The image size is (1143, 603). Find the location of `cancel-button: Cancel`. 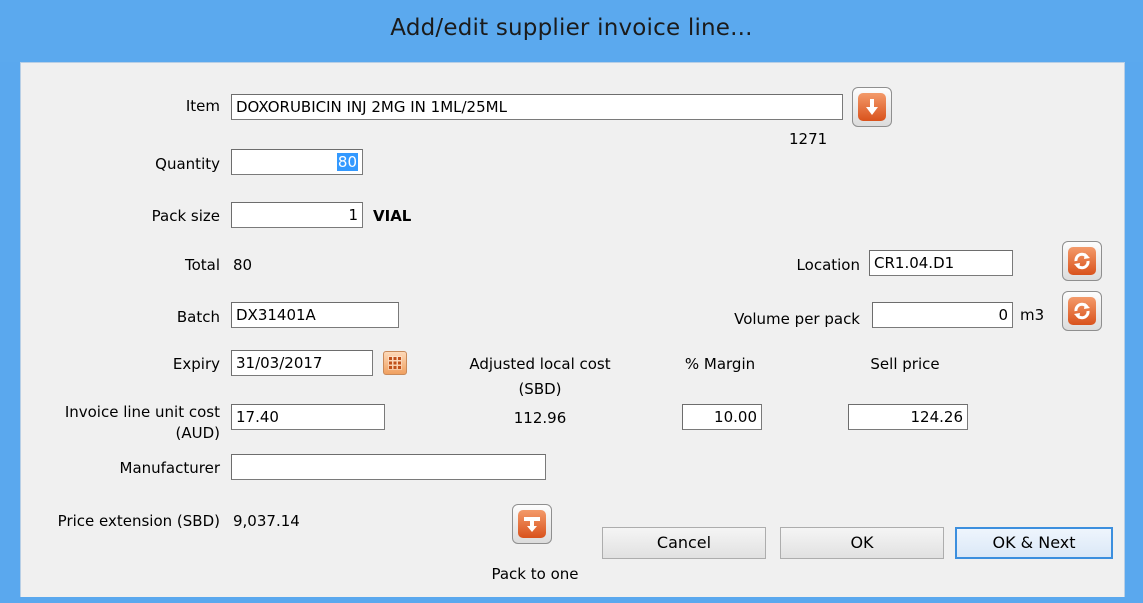

cancel-button: Cancel is located at coordinates (684, 543).